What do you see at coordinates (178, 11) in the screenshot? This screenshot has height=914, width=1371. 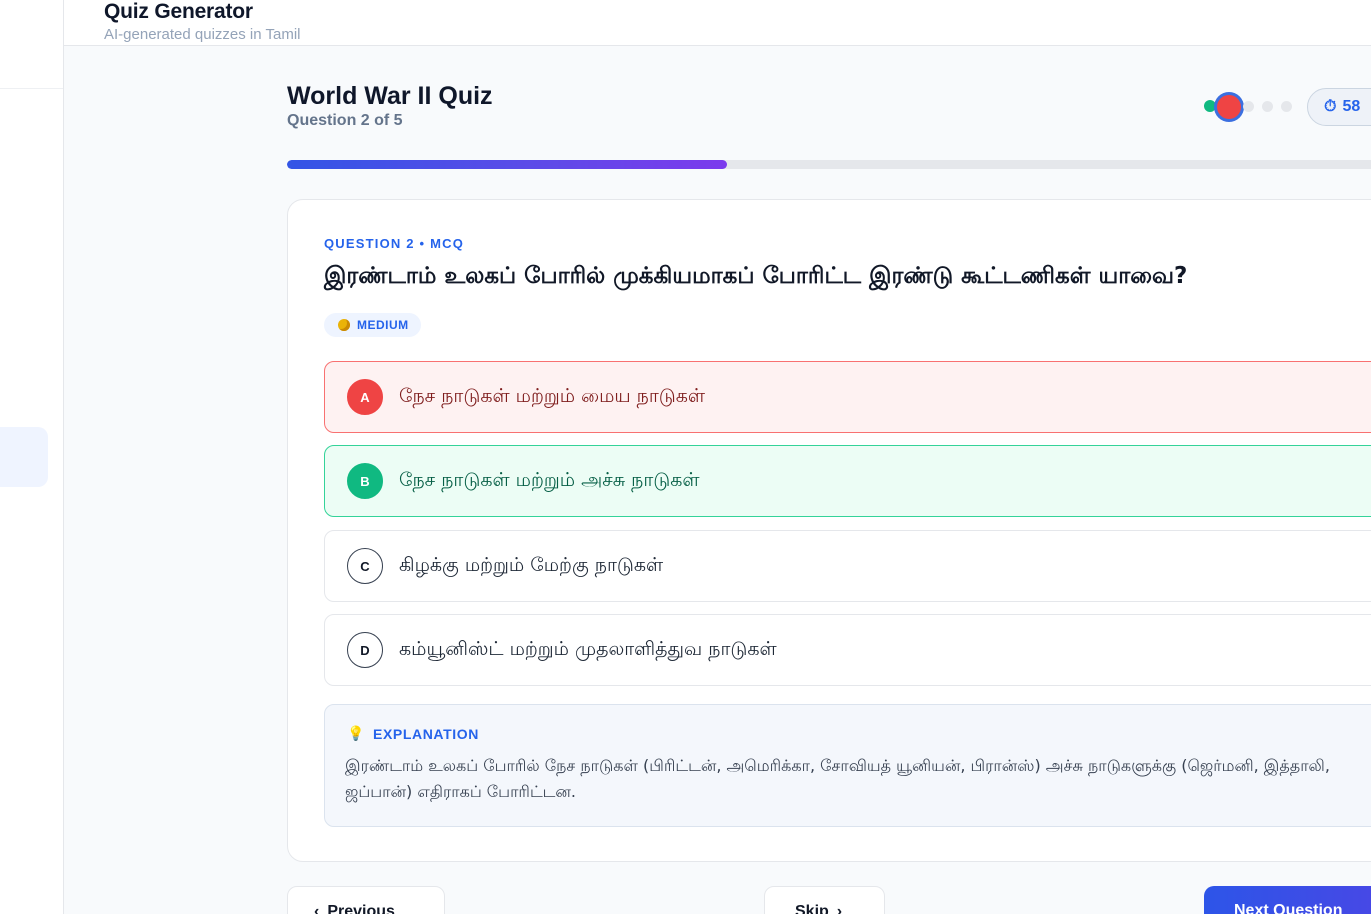 I see `app-title: Quiz Generator` at bounding box center [178, 11].